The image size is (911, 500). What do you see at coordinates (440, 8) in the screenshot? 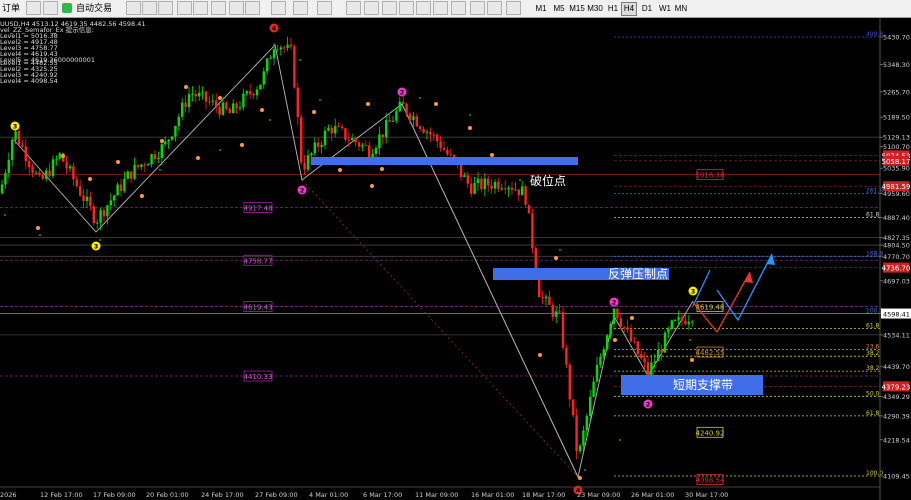
I see `channel-icon` at bounding box center [440, 8].